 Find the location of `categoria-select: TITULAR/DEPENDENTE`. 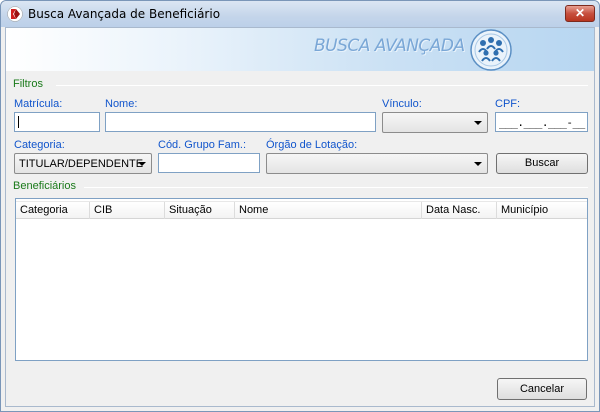

categoria-select: TITULAR/DEPENDENTE is located at coordinates (83, 163).